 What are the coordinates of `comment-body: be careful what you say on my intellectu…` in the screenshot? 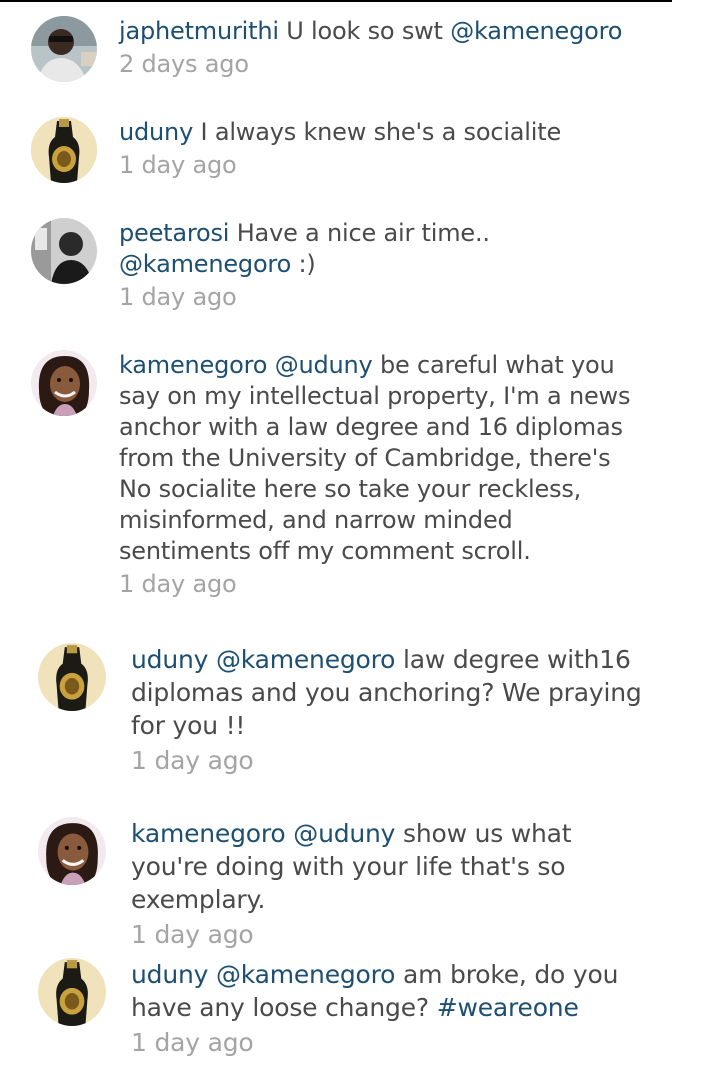 It's located at (375, 458).